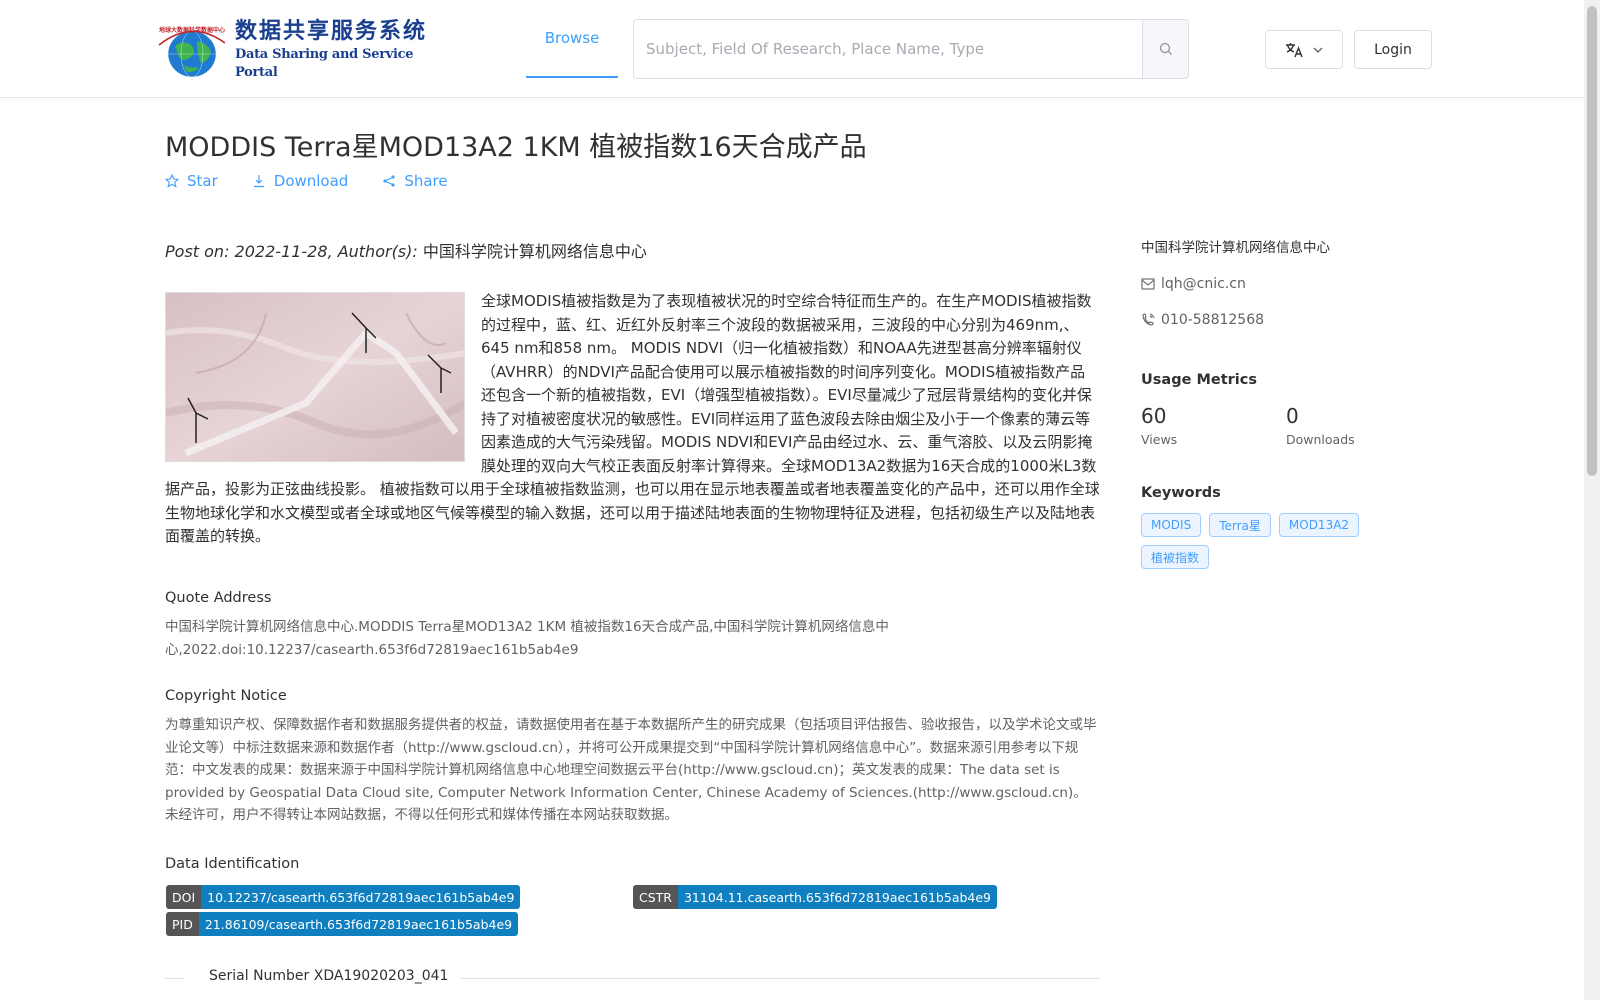 This screenshot has width=1600, height=1000. What do you see at coordinates (426, 181) in the screenshot?
I see `share-label: Share` at bounding box center [426, 181].